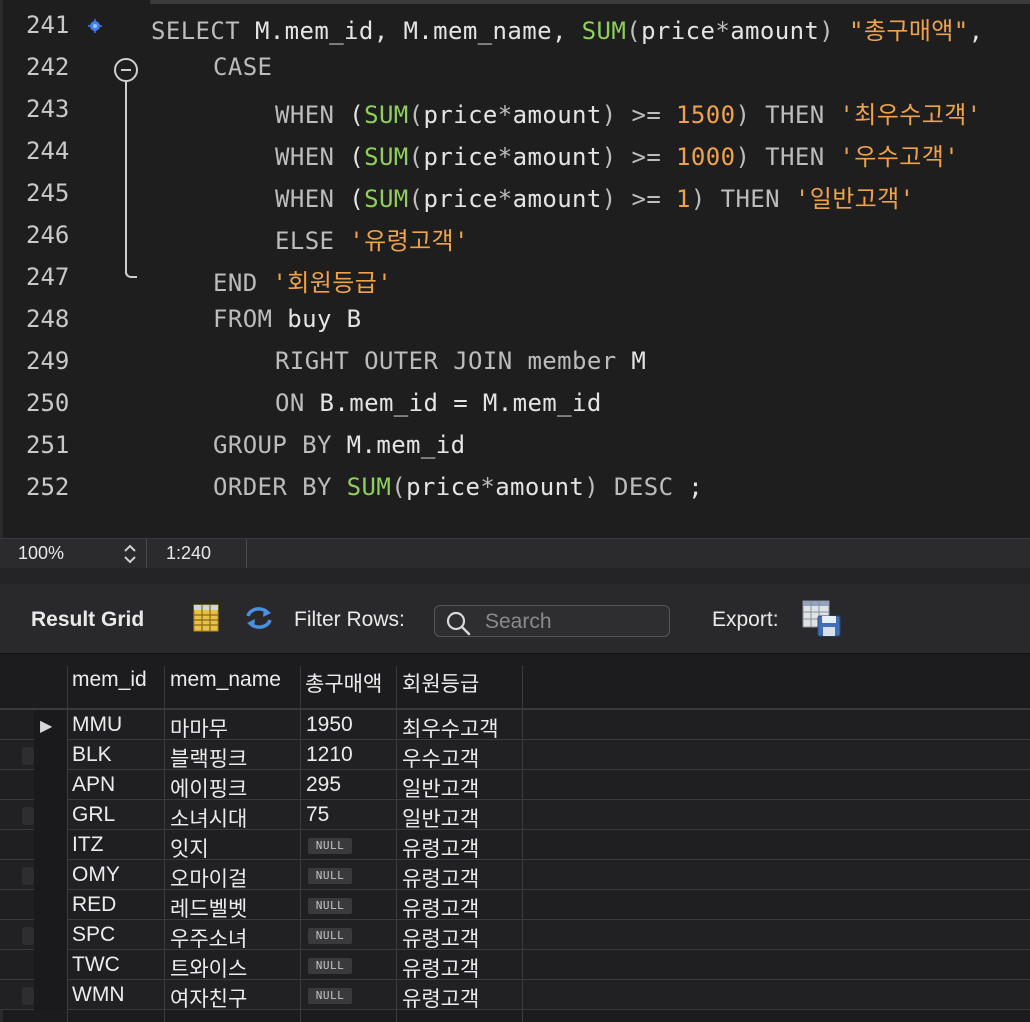 This screenshot has width=1030, height=1022. I want to click on code-line: 251 GROUP BY M.mem_id, so click(515, 447).